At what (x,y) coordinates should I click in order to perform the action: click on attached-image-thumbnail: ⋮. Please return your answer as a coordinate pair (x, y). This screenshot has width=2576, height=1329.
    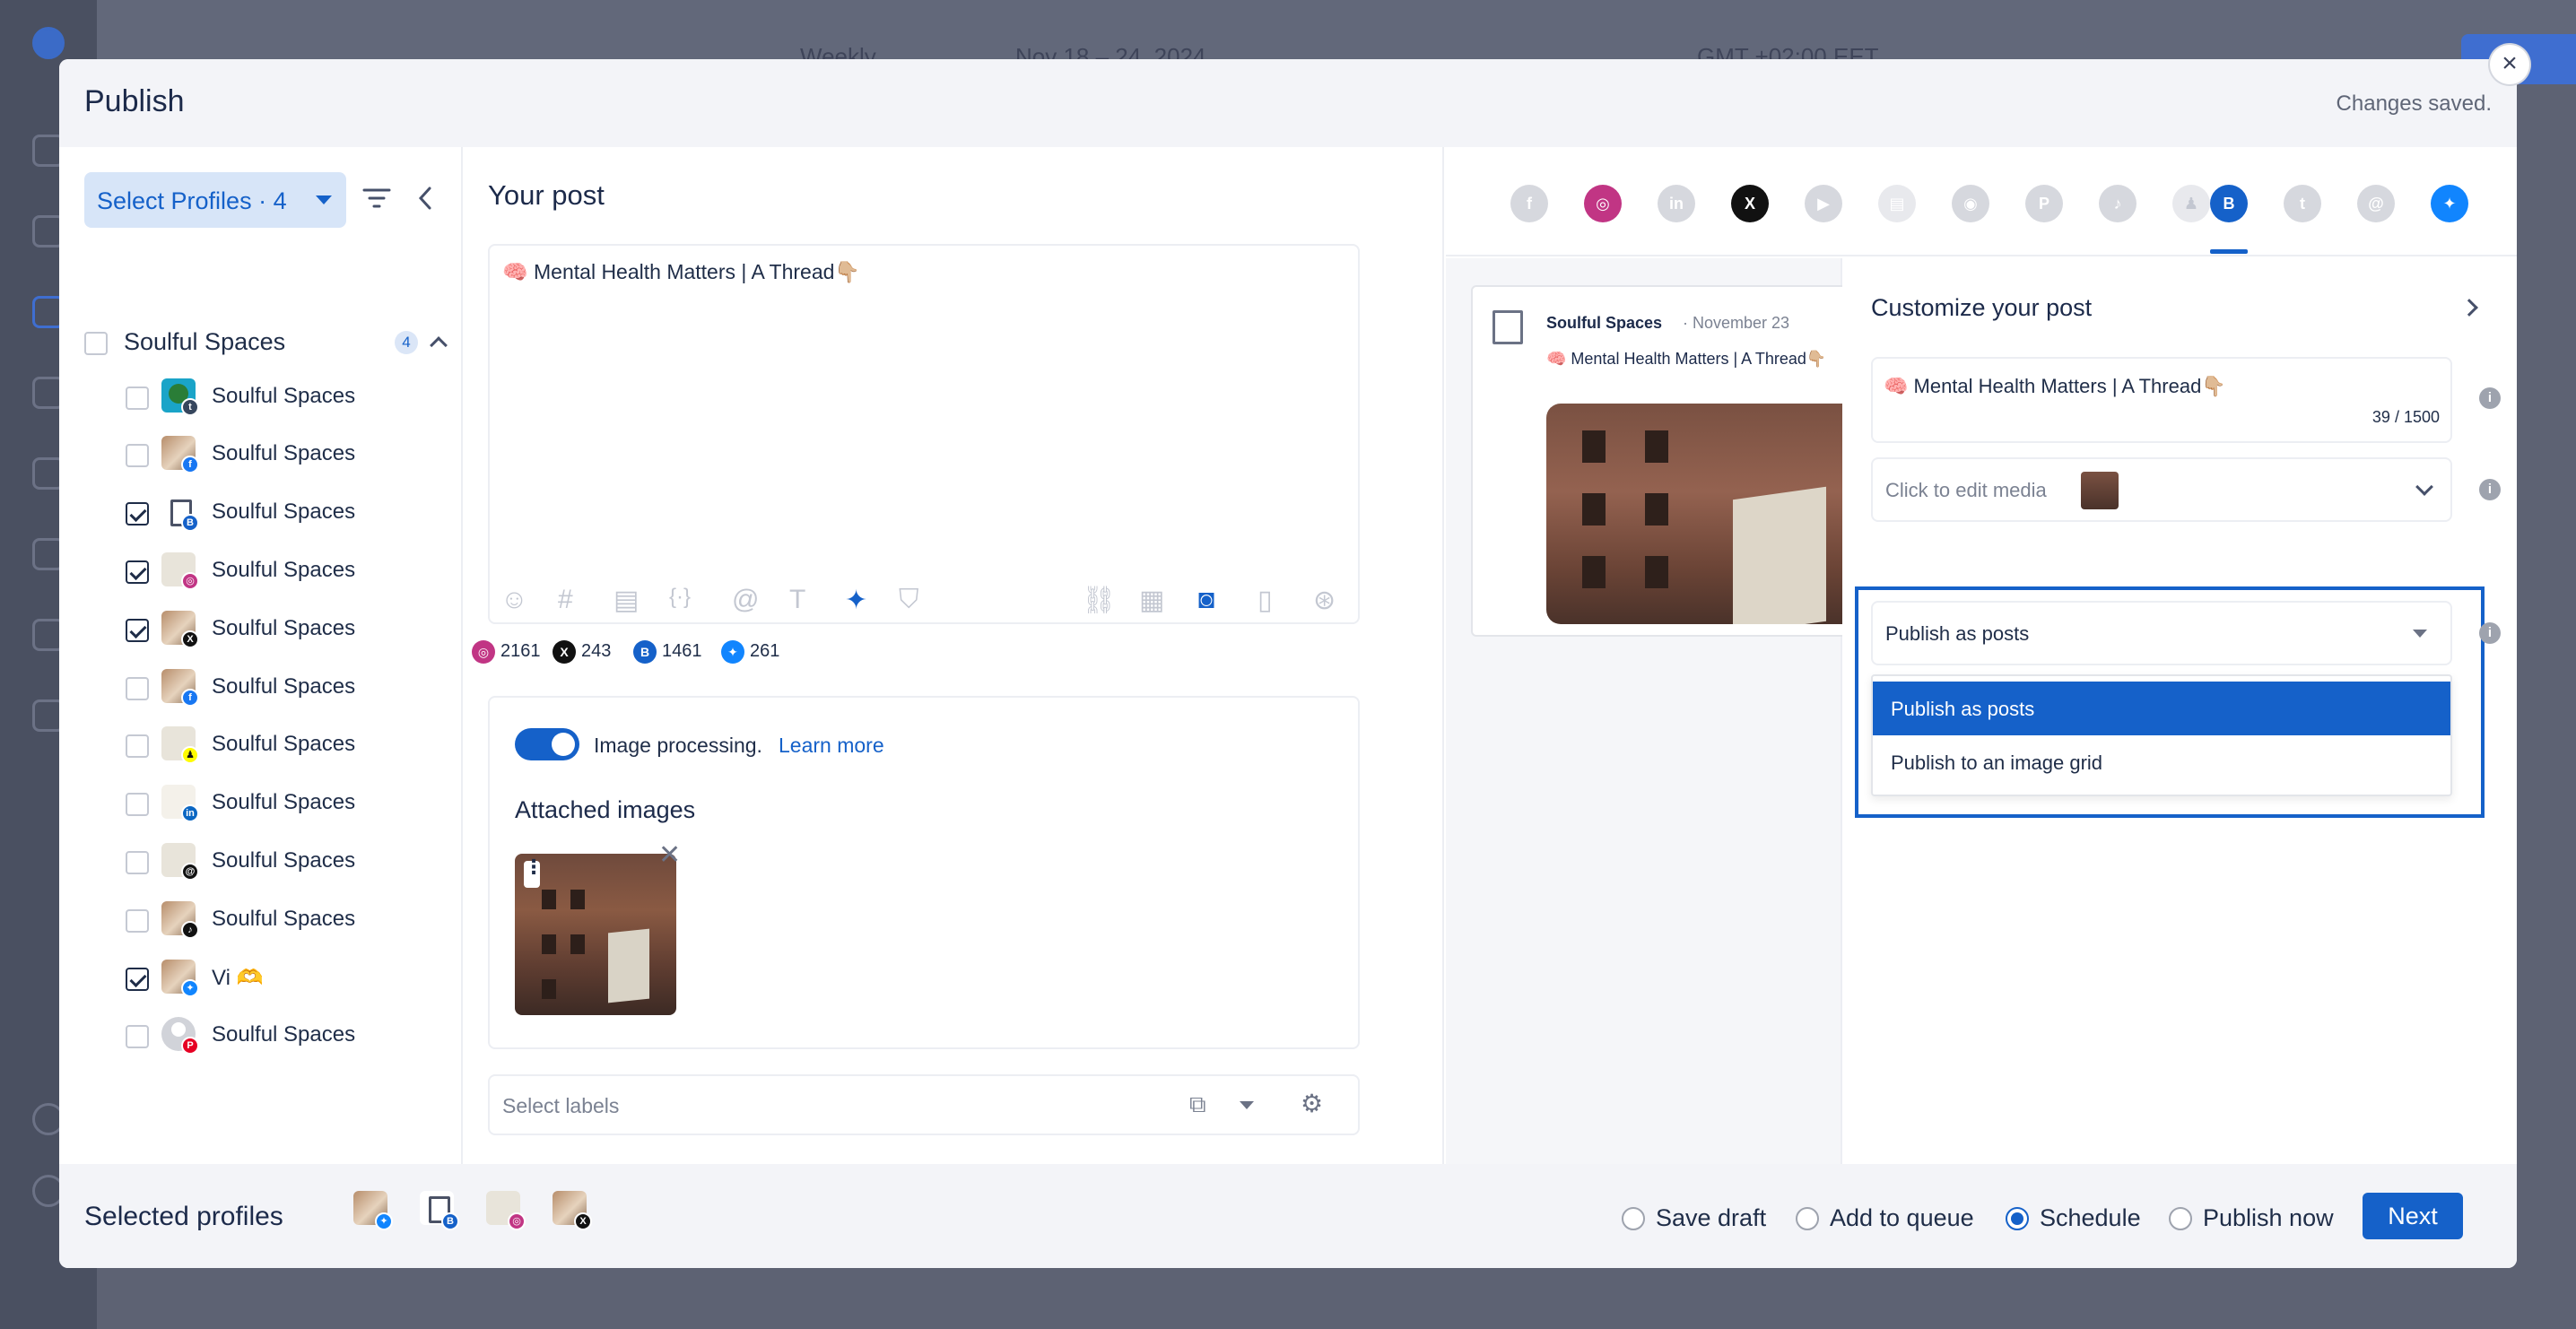
    Looking at the image, I should click on (595, 935).